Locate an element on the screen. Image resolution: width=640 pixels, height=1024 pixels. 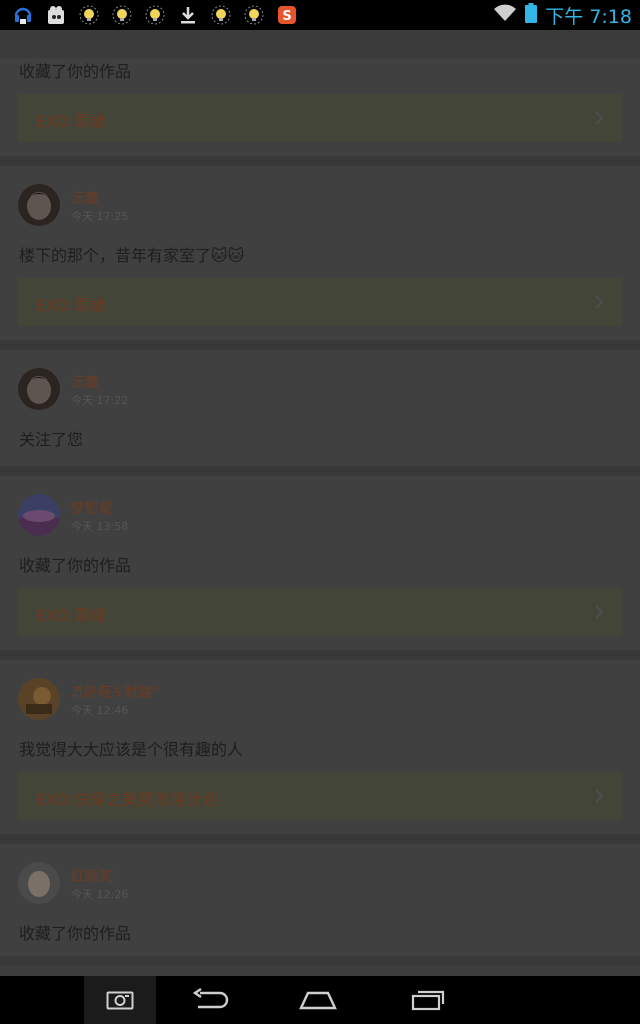
message-time: 今天 12:46 is located at coordinates (100, 710).